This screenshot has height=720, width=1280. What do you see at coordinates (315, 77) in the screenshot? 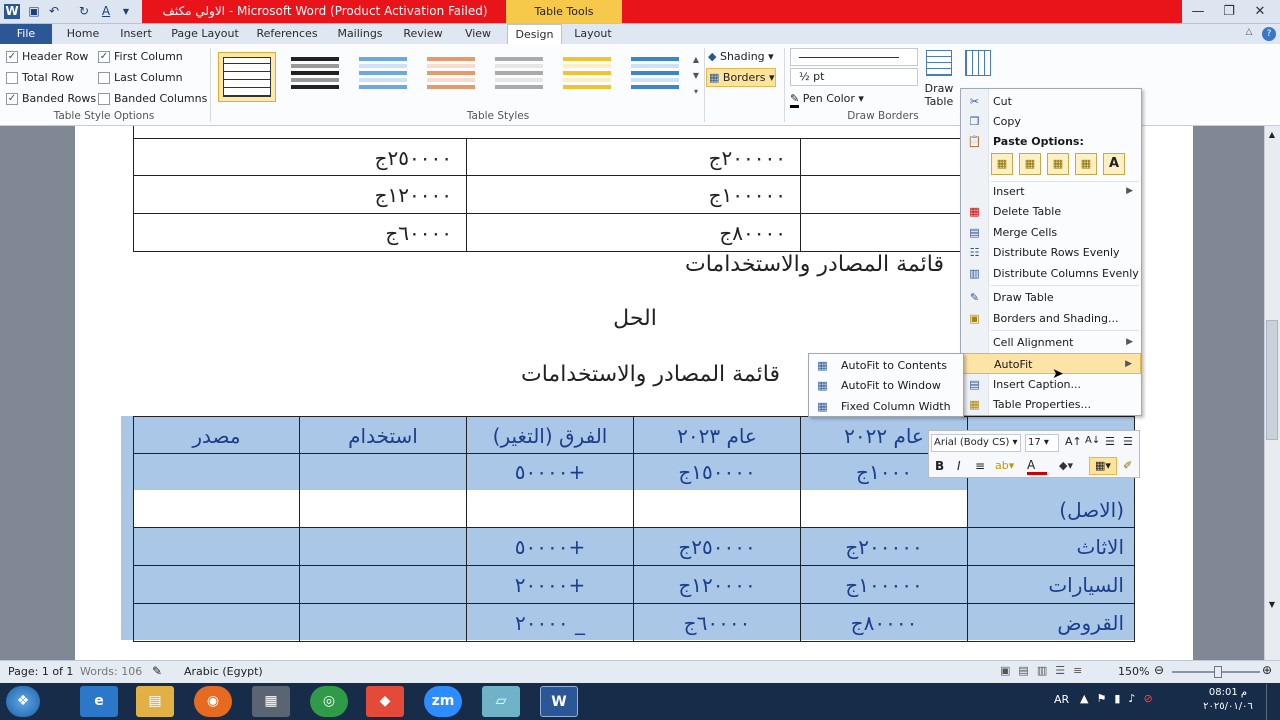
I see `table-style-plain-dark` at bounding box center [315, 77].